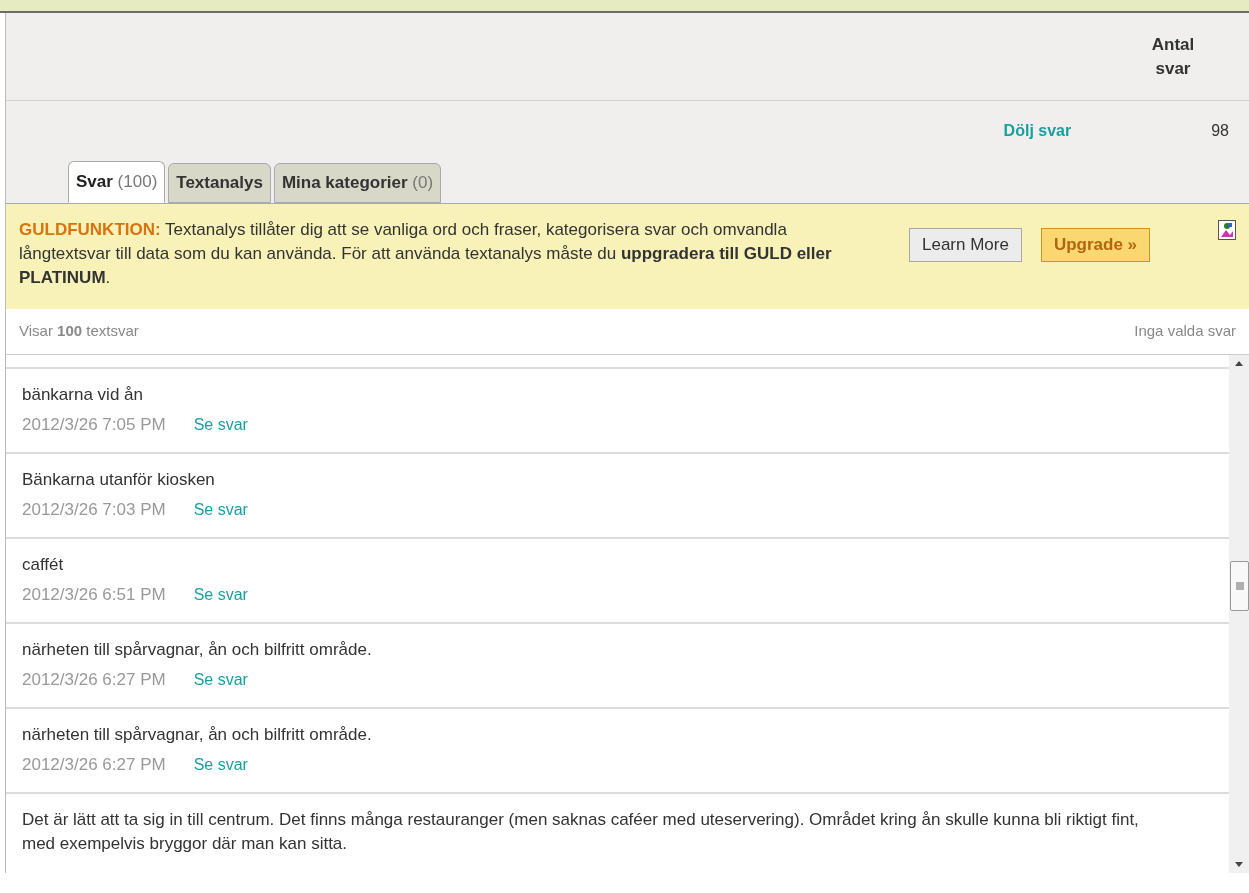 The width and height of the screenshot is (1249, 893). I want to click on response-text: Det är lätt att ta sig in till centrum. Det finns många restauranger (men saknas caféer med uteservering). Området kring ån skulle kunna bli riktigt fint, med exempelvis bryggor där man kan sitta., so click(581, 832).